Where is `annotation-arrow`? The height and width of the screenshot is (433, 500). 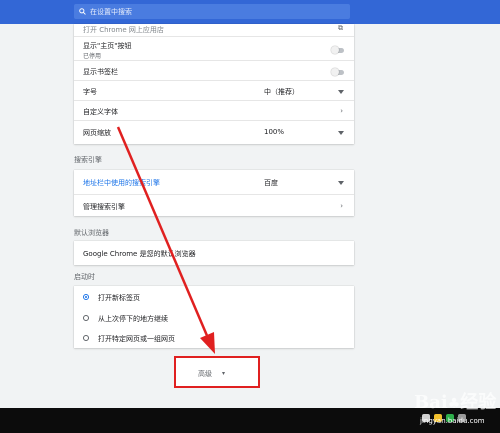 annotation-arrow is located at coordinates (165, 240).